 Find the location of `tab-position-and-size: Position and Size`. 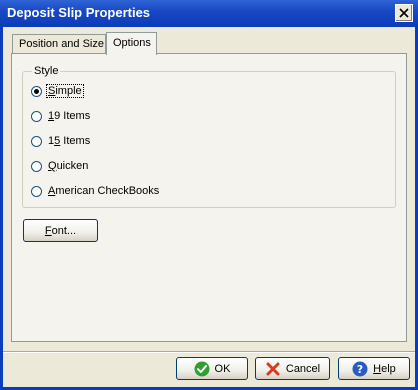

tab-position-and-size: Position and Size is located at coordinates (59, 44).